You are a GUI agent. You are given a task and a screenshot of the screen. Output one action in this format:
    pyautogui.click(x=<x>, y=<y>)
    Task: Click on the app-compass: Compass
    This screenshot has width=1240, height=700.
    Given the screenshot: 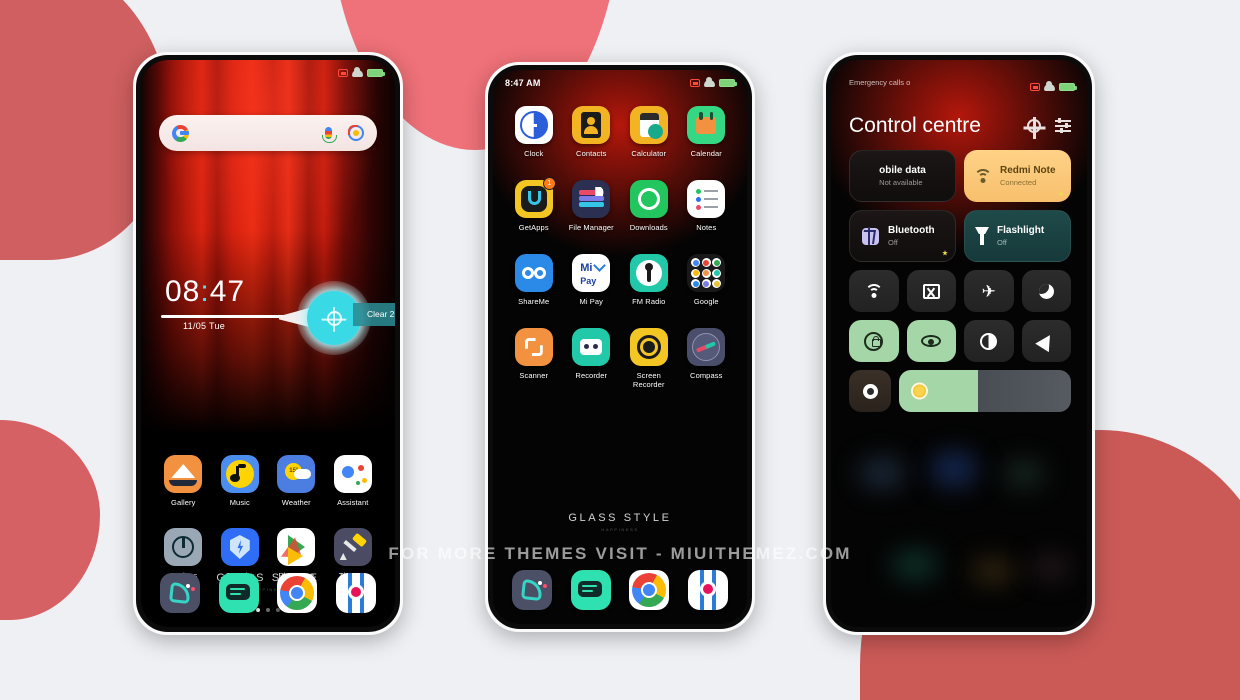 What is the action you would take?
    pyautogui.click(x=707, y=359)
    